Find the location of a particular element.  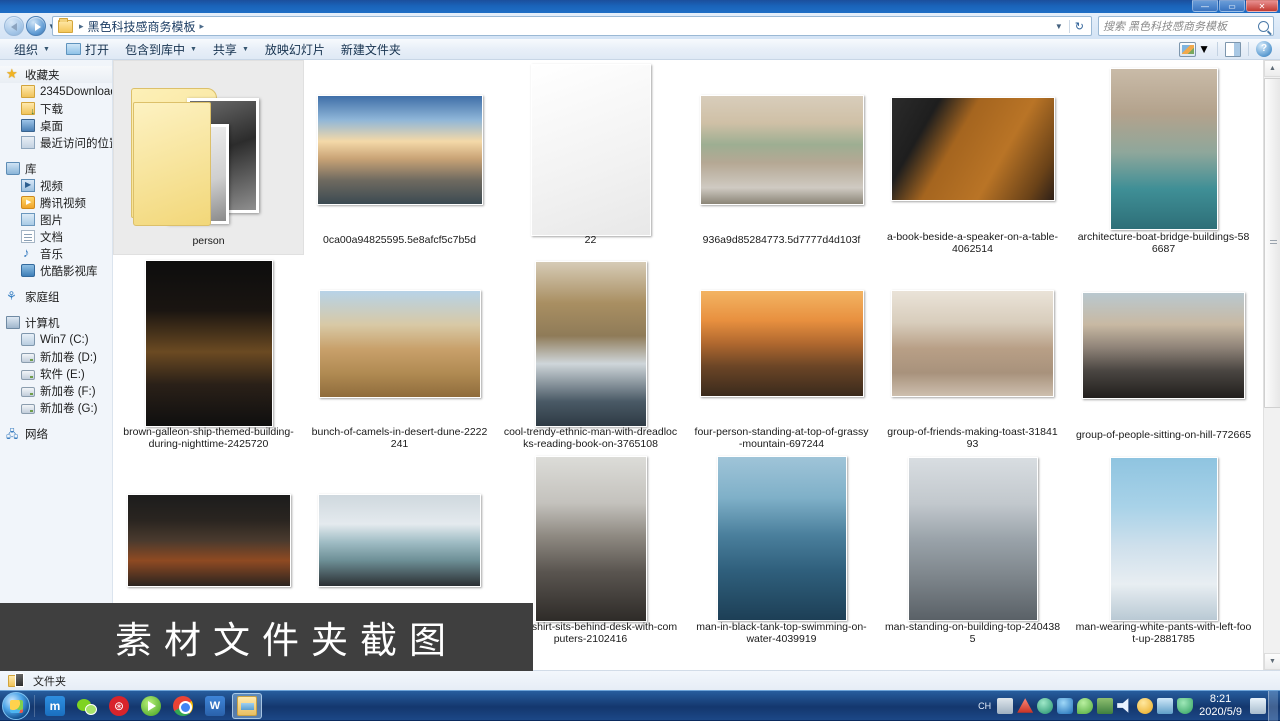

change-view-icon is located at coordinates (1188, 49).